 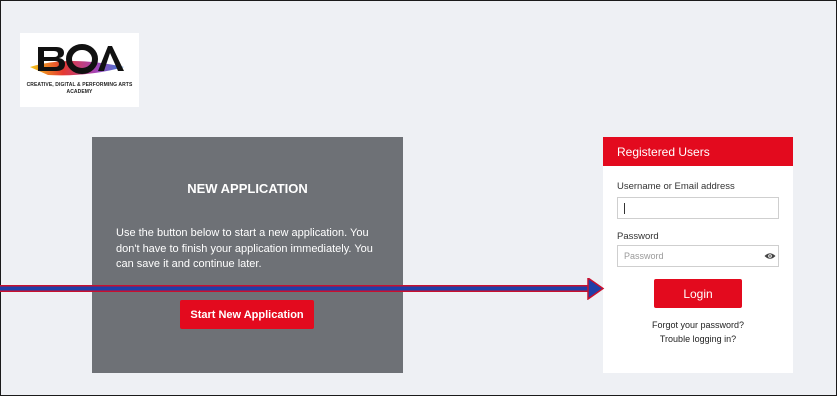 What do you see at coordinates (79, 85) in the screenshot?
I see `logo-tagline-line1: CREATIVE, DIGITAL & PERFORMING ARTS` at bounding box center [79, 85].